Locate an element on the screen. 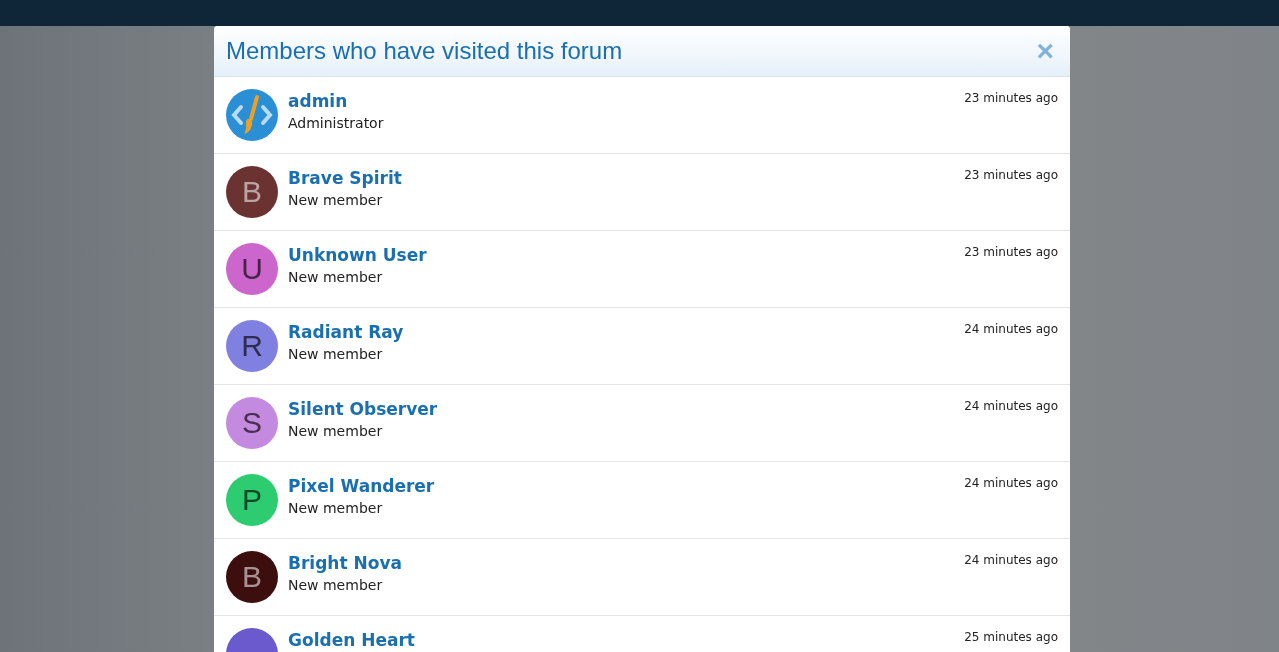 The width and height of the screenshot is (1279, 652). member-role: Administrator is located at coordinates (336, 123).